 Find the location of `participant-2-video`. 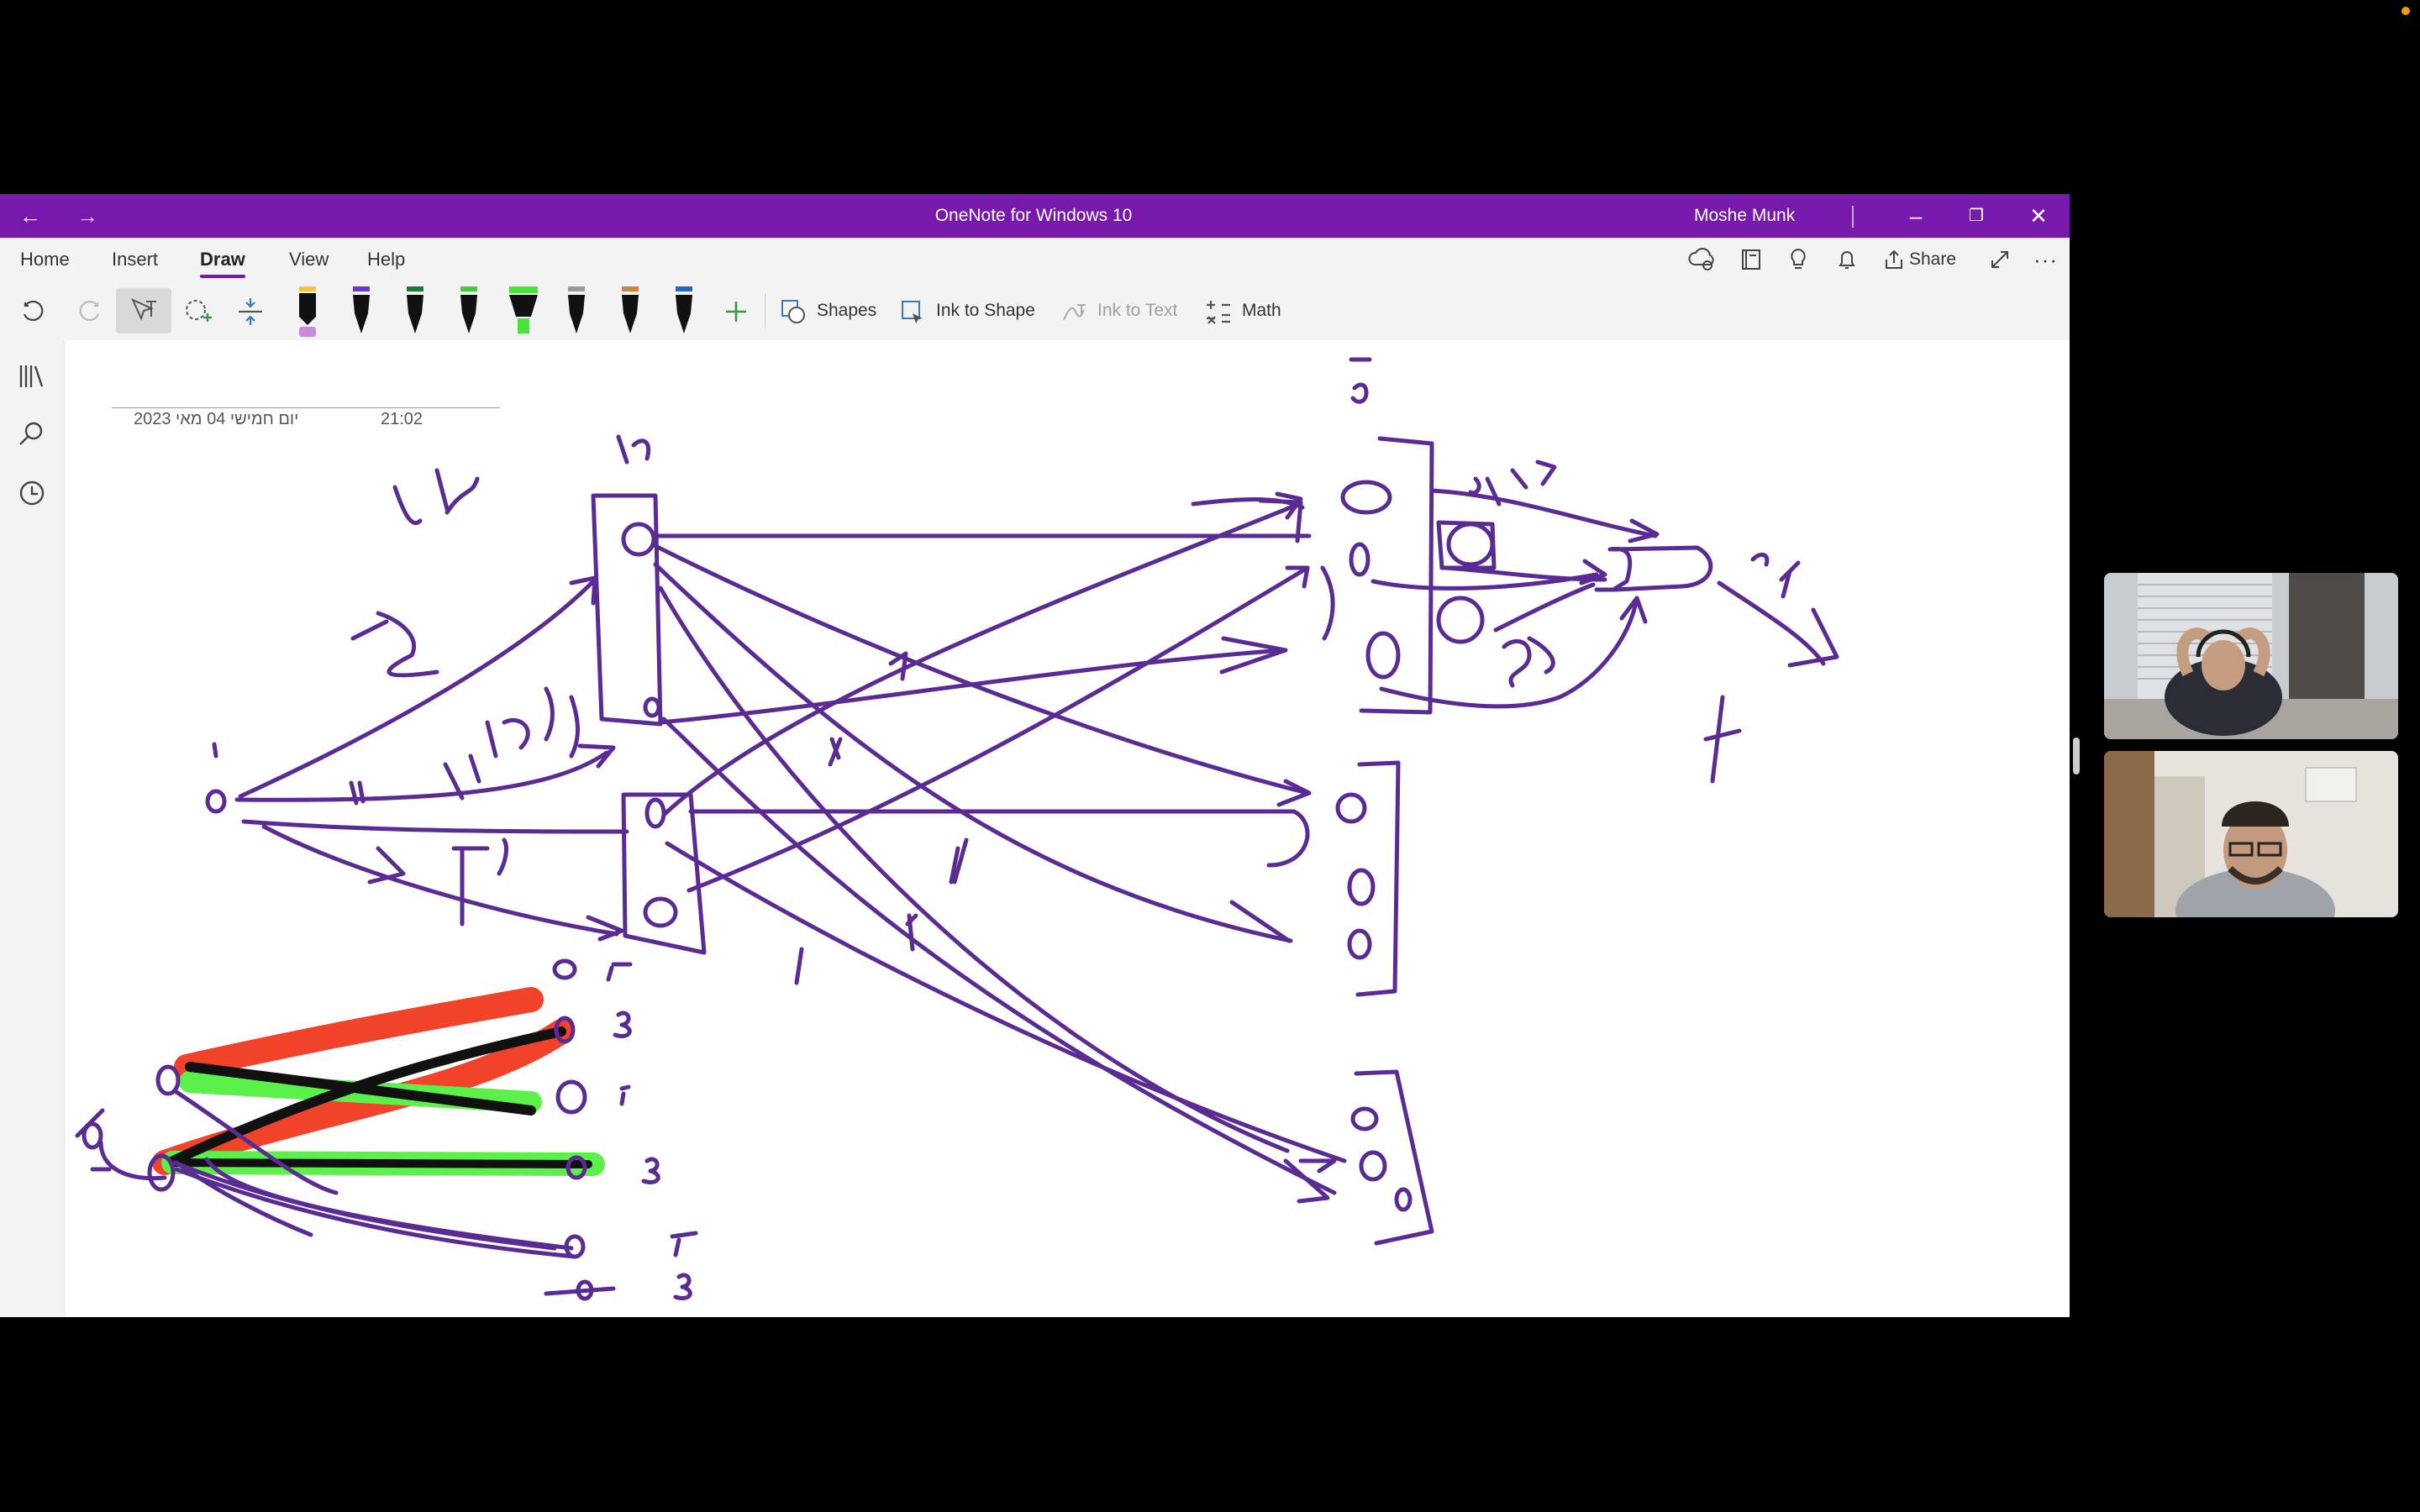

participant-2-video is located at coordinates (2251, 834).